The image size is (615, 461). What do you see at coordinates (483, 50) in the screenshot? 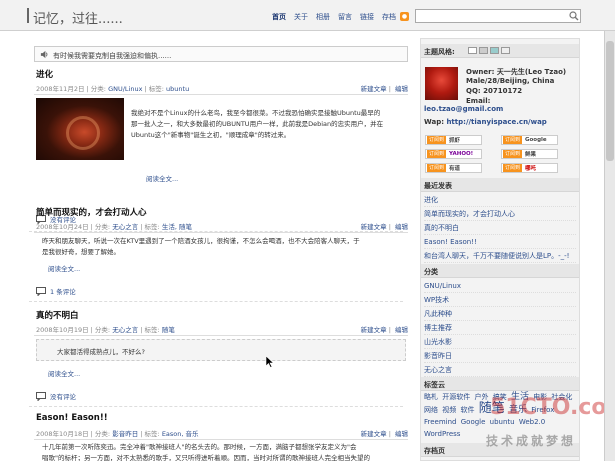
I see `theme-swatch-gray` at bounding box center [483, 50].